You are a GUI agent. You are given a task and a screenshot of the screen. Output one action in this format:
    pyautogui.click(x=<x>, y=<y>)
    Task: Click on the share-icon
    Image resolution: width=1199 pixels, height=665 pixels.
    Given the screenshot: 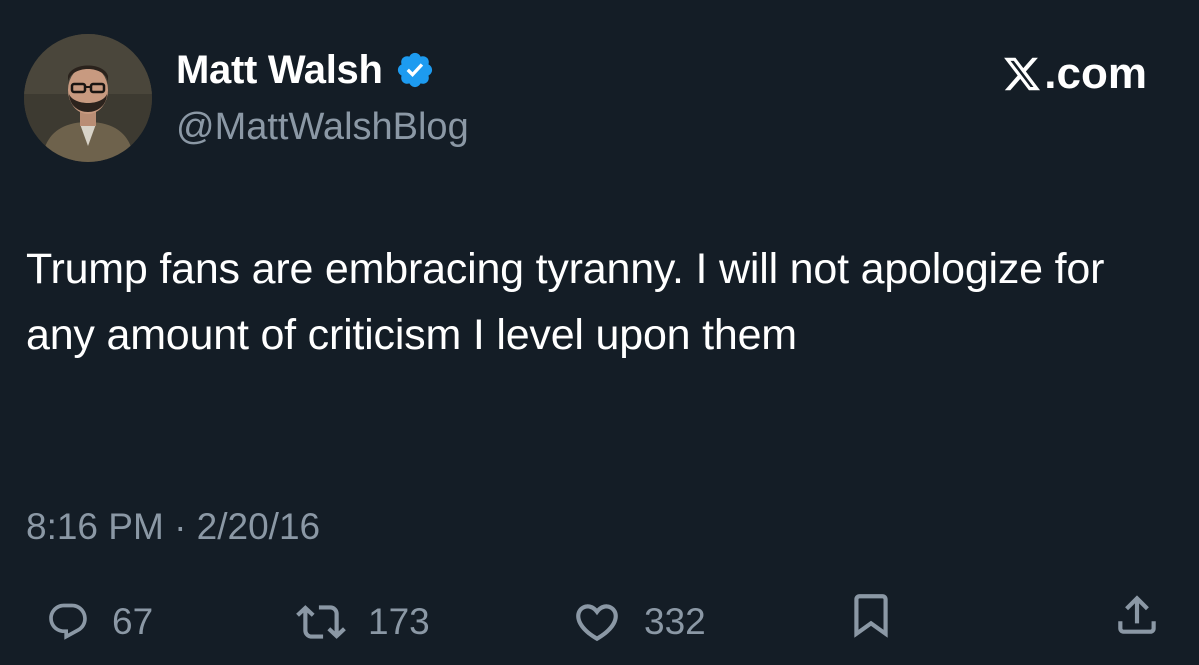 What is the action you would take?
    pyautogui.click(x=1137, y=614)
    